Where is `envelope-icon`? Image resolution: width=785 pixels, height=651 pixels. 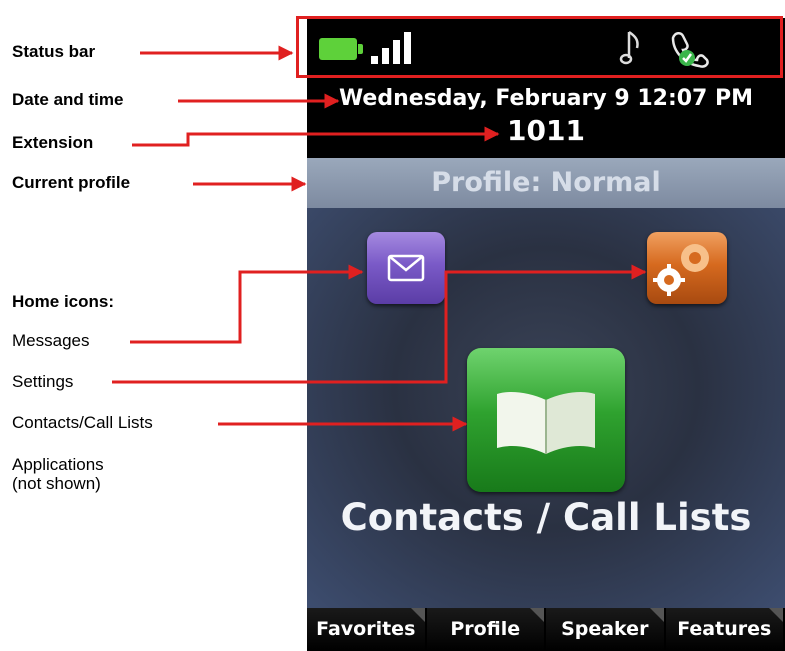
envelope-icon is located at coordinates (406, 268).